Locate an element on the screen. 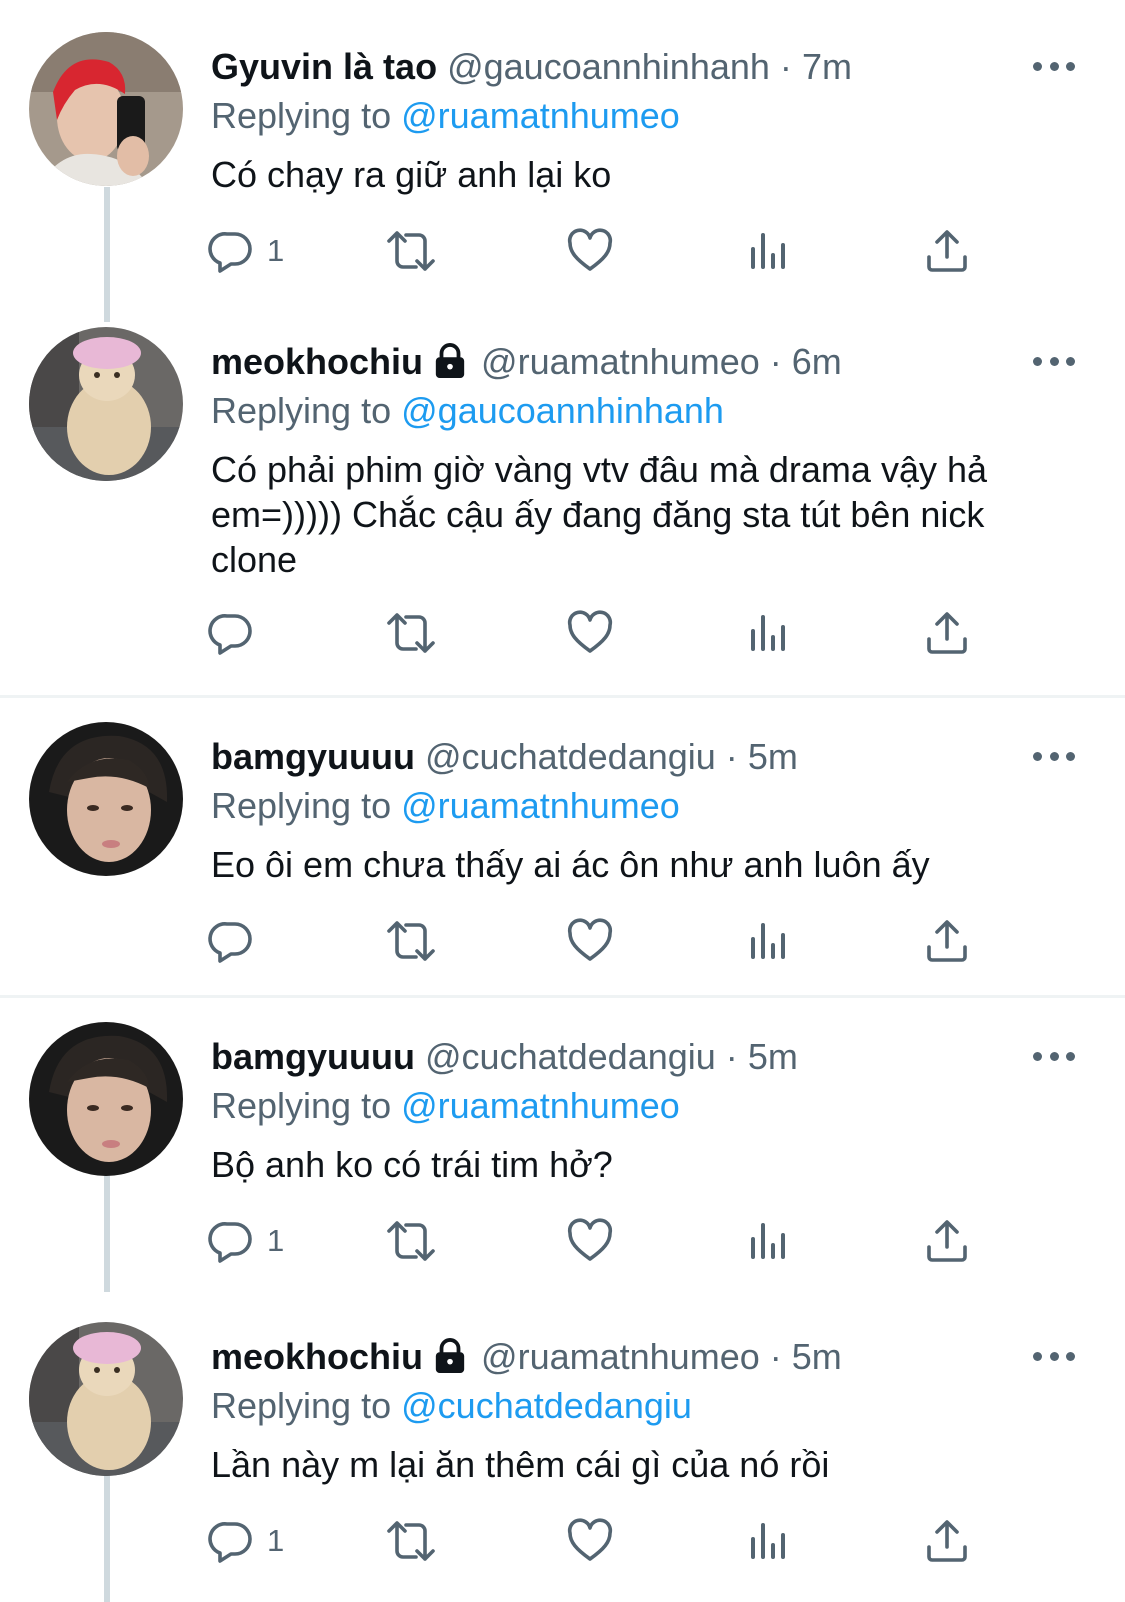  replying-to: Replying to @ruamatnhumeo is located at coordinates (445, 1106).